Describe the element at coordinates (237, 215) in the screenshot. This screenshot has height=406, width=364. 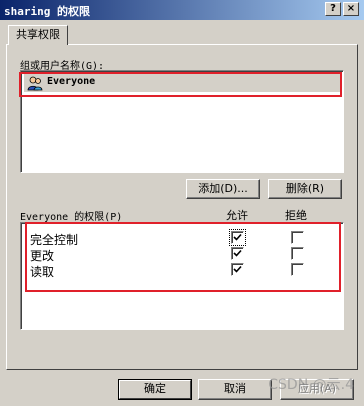
I see `allow-header: 允许` at that location.